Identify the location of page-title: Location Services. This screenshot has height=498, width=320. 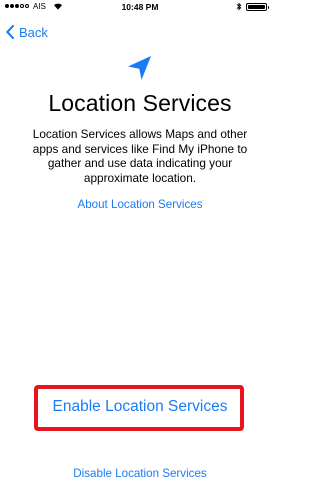
(140, 103).